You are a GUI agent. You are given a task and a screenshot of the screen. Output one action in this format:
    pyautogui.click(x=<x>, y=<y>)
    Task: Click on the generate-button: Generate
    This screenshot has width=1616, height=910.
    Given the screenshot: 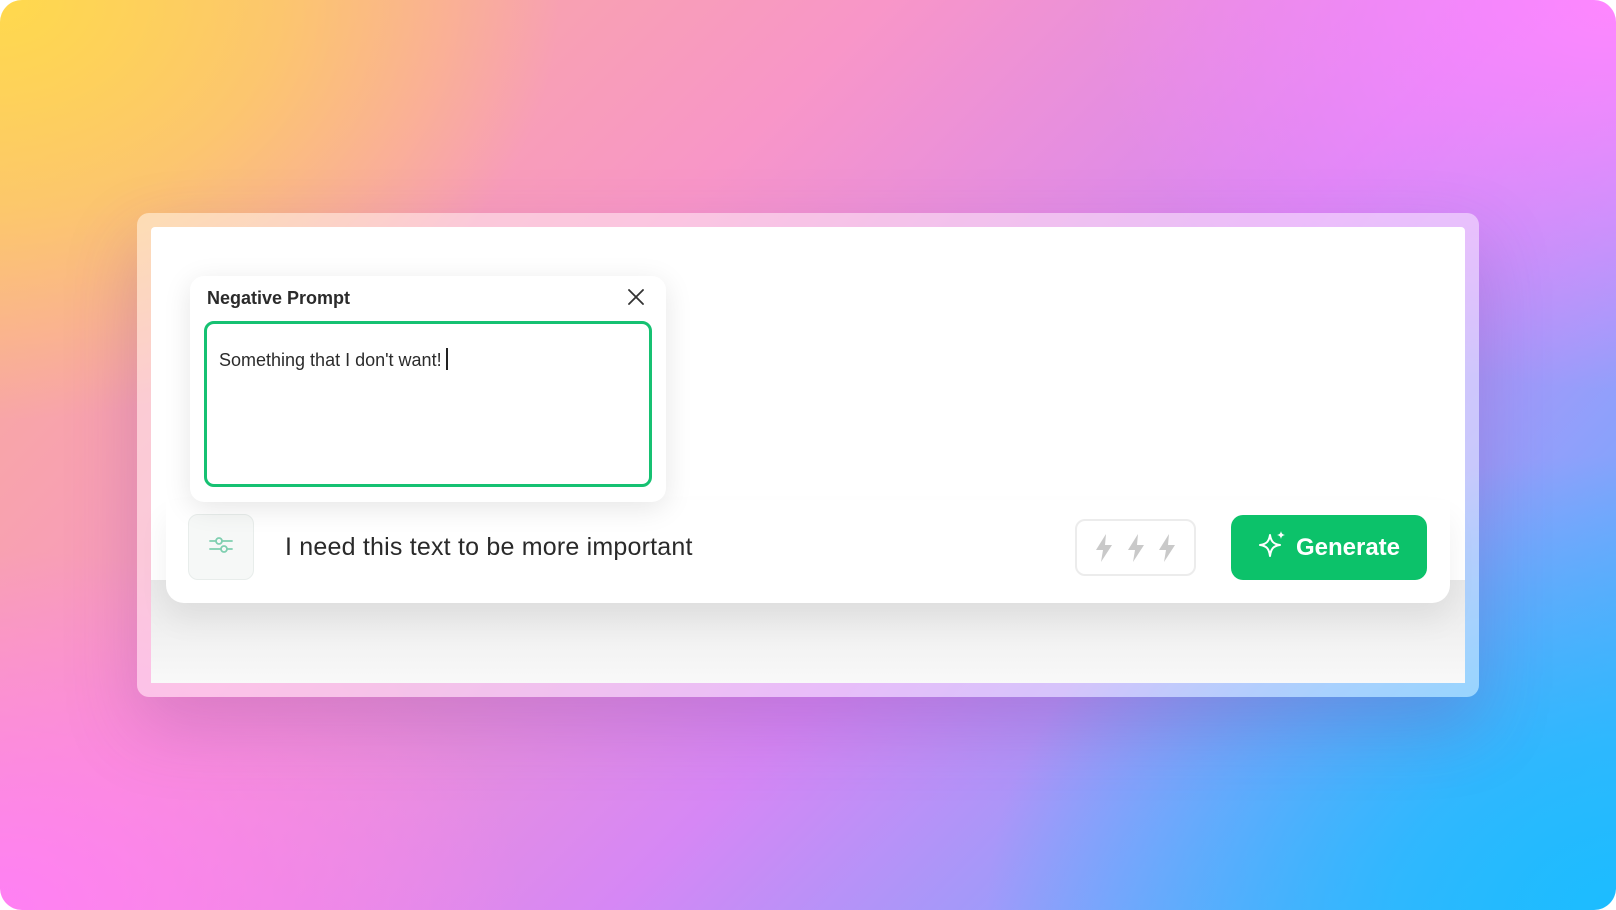 What is the action you would take?
    pyautogui.click(x=1329, y=547)
    